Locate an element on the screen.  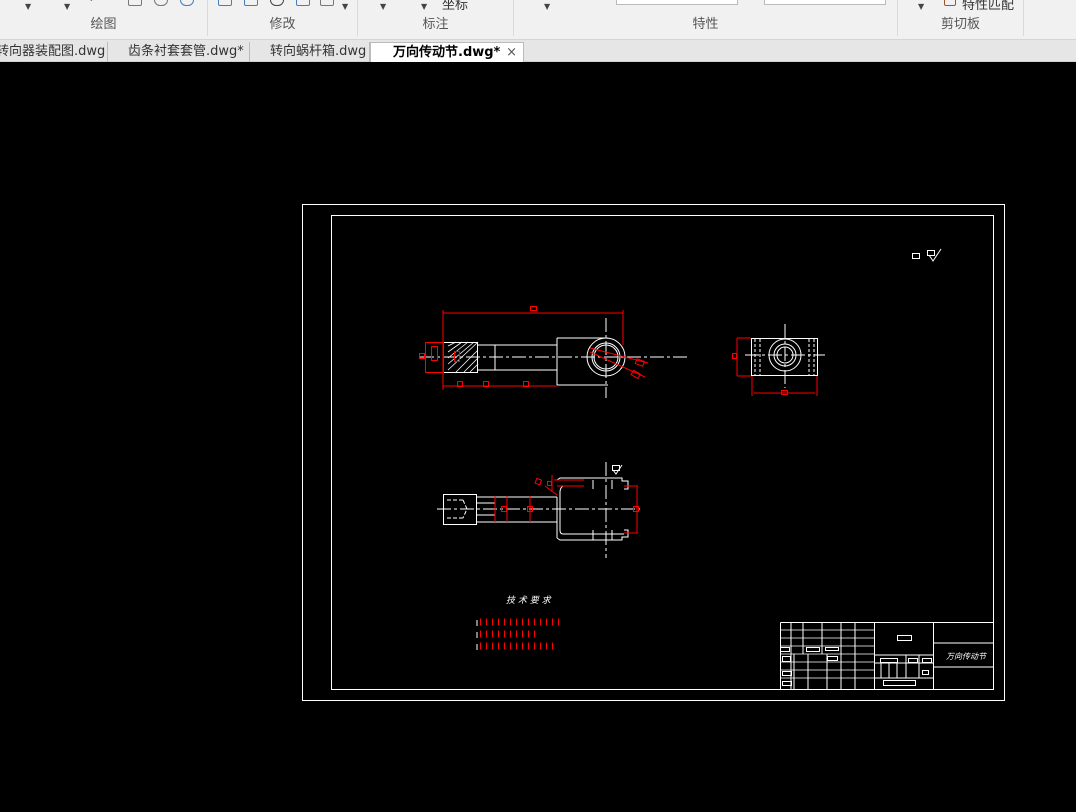
roughness-symbol is located at coordinates (927, 255).